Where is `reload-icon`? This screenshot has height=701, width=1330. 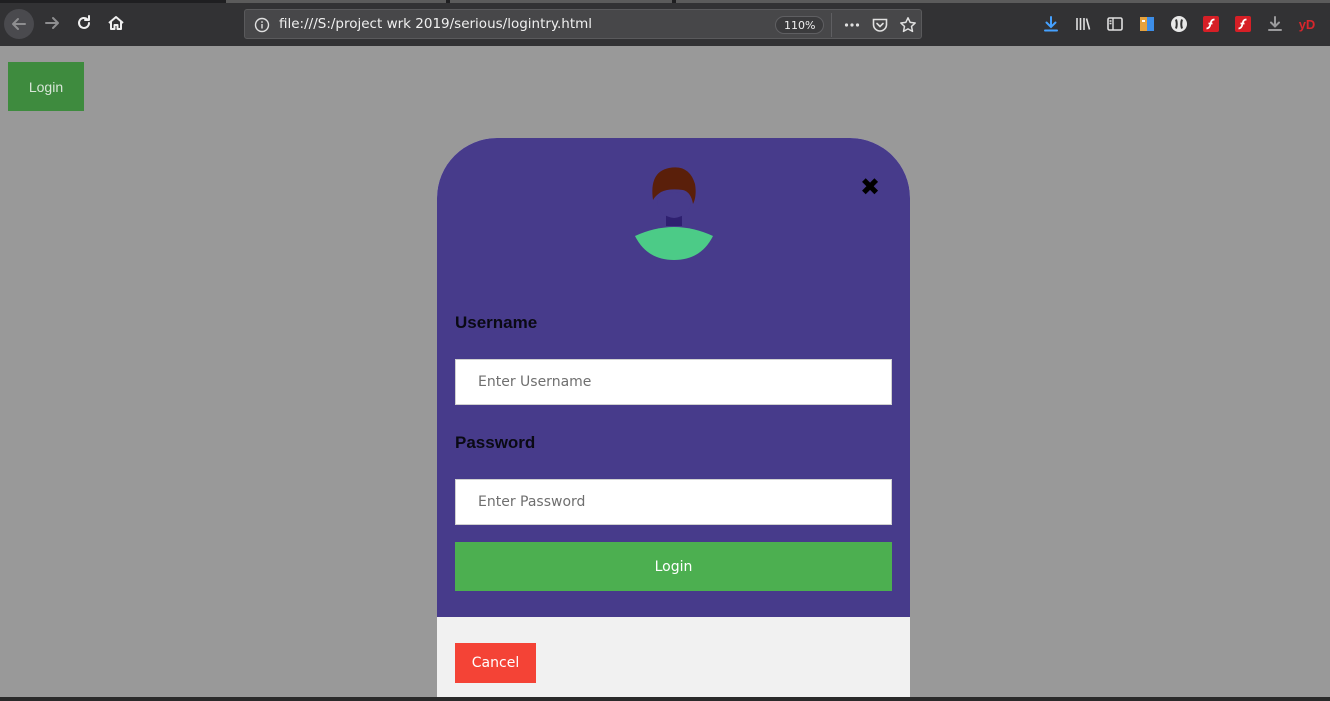
reload-icon is located at coordinates (84, 23).